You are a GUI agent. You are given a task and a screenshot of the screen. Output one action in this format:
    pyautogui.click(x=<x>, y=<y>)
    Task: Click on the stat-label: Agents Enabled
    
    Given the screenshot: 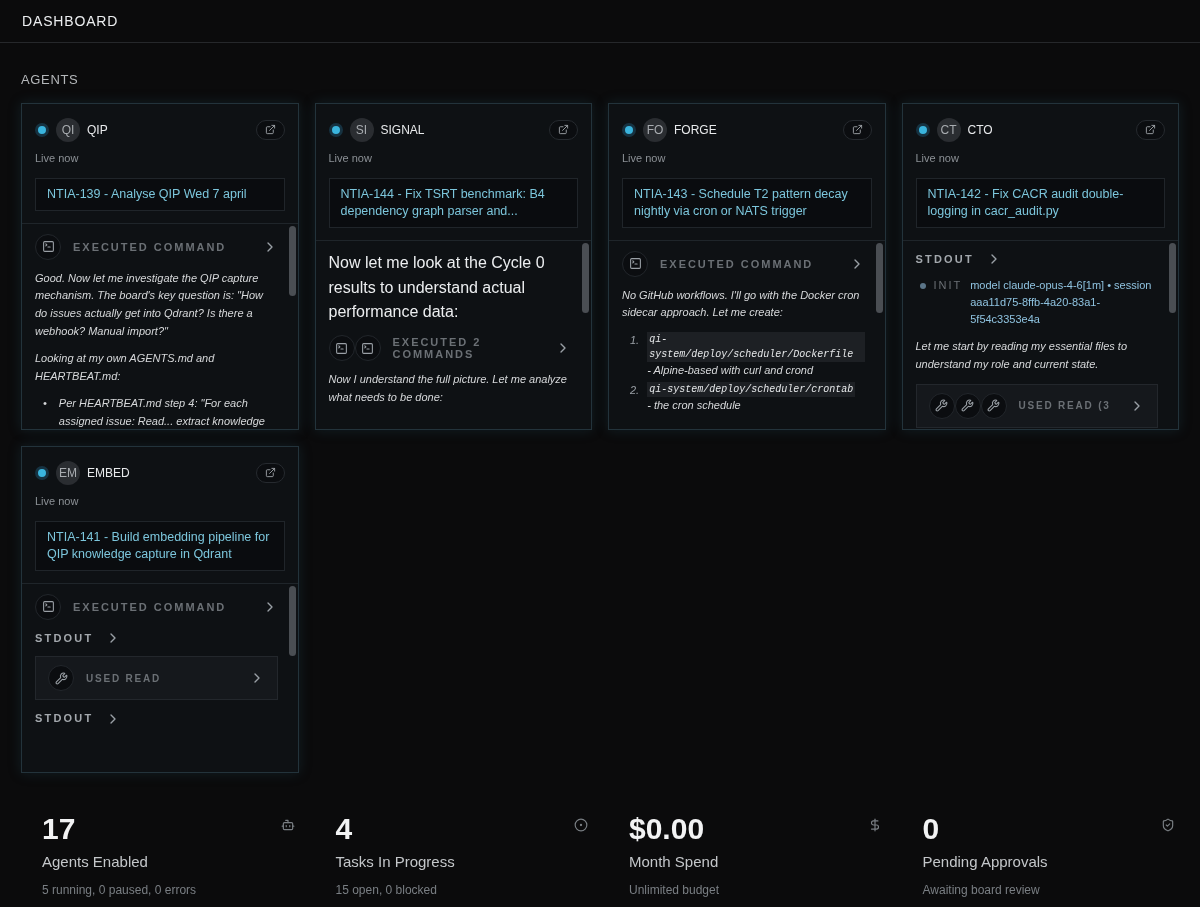 What is the action you would take?
    pyautogui.click(x=95, y=861)
    